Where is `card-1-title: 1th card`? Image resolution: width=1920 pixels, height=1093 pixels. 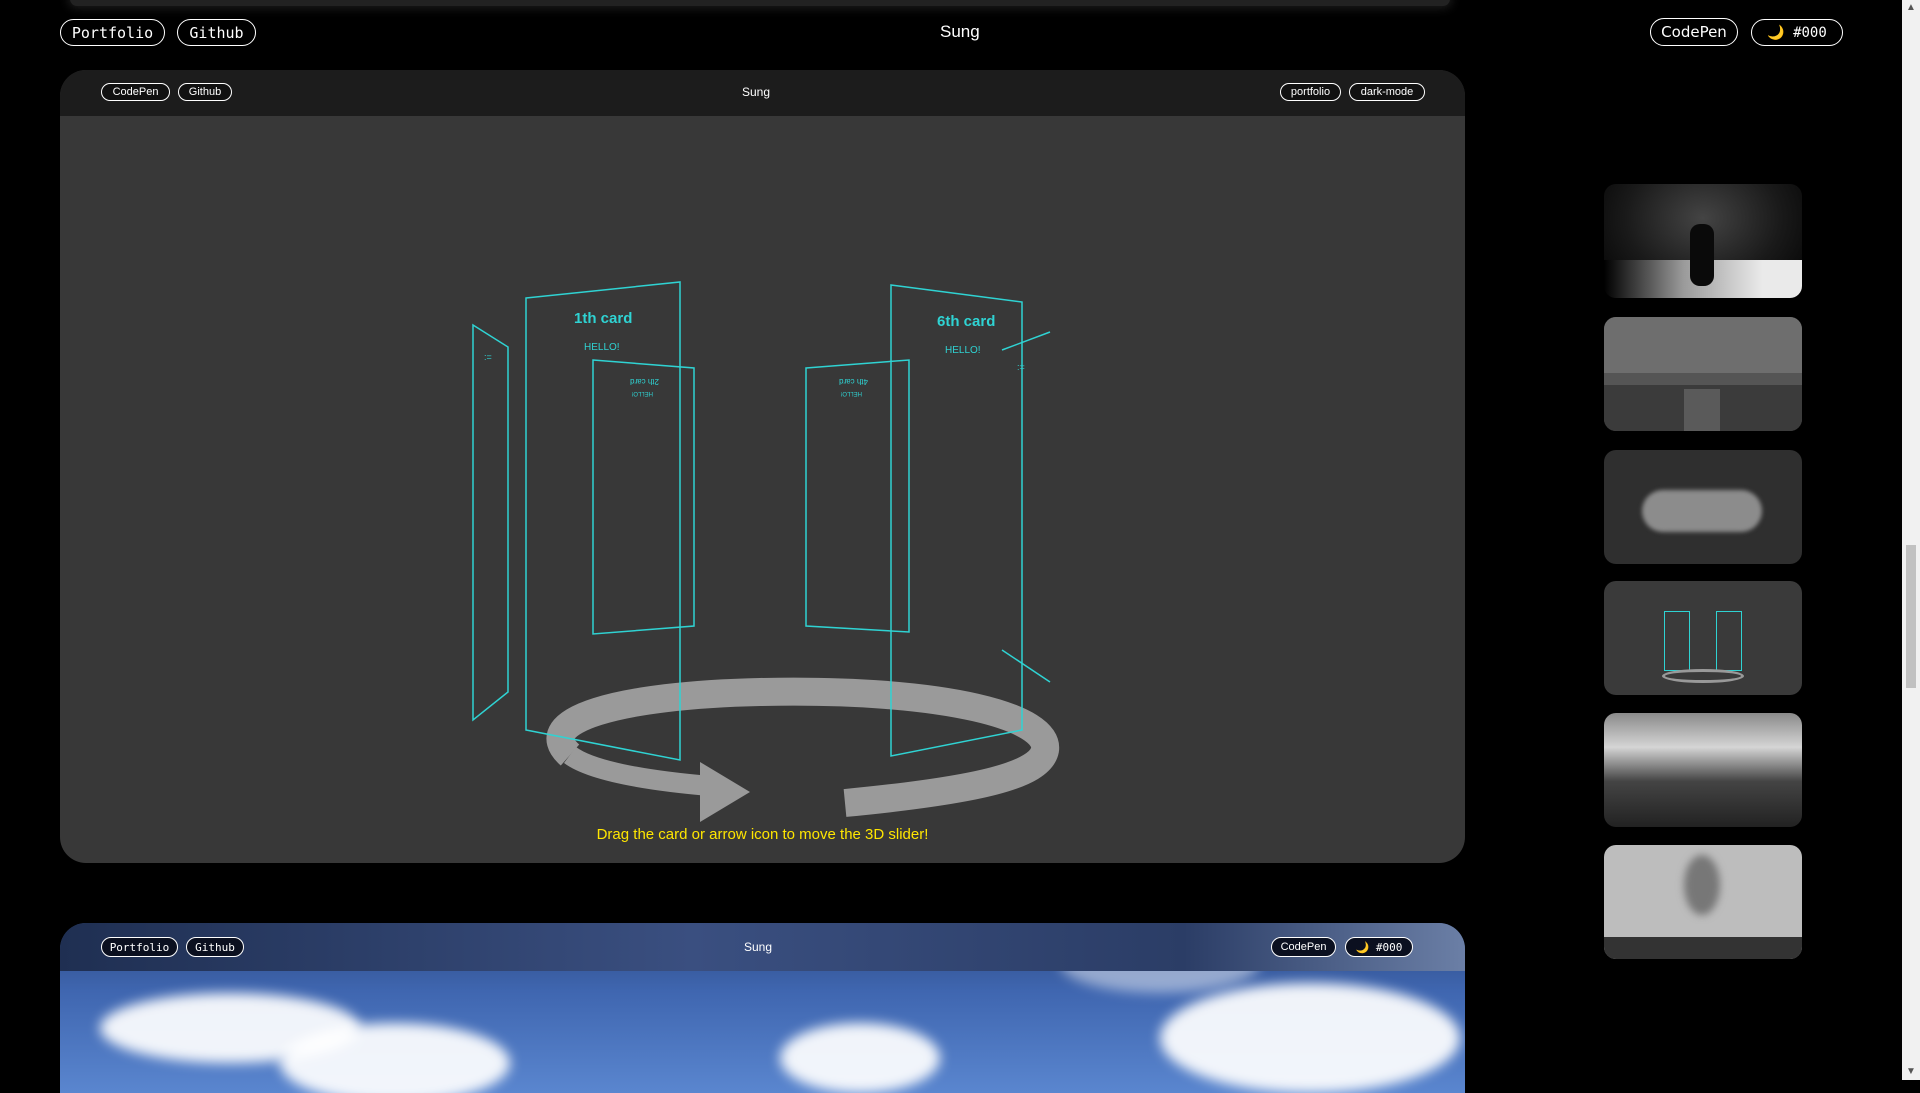
card-1-title: 1th card is located at coordinates (603, 318).